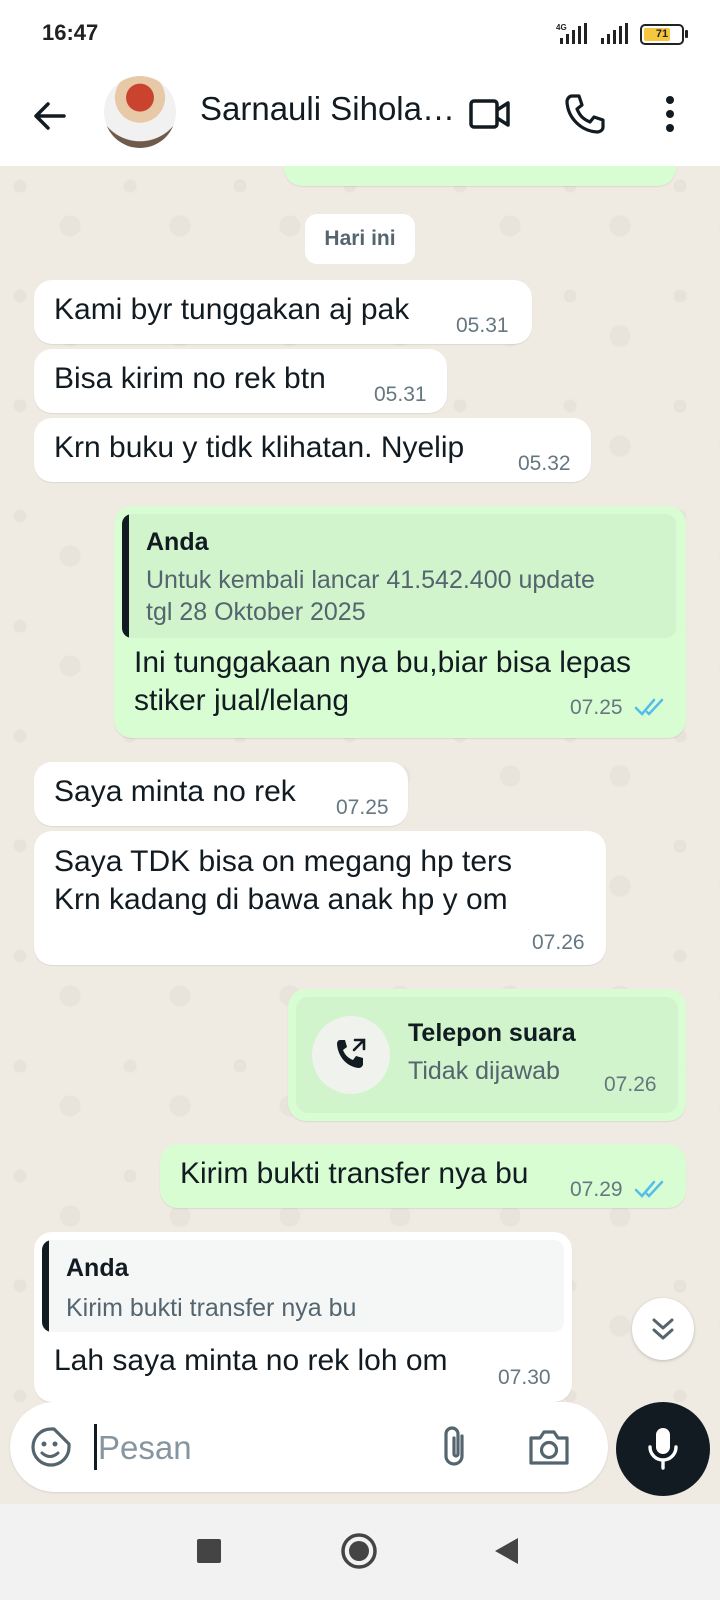 Image resolution: width=720 pixels, height=1600 pixels. Describe the element at coordinates (490, 114) in the screenshot. I see `video-call-icon` at that location.